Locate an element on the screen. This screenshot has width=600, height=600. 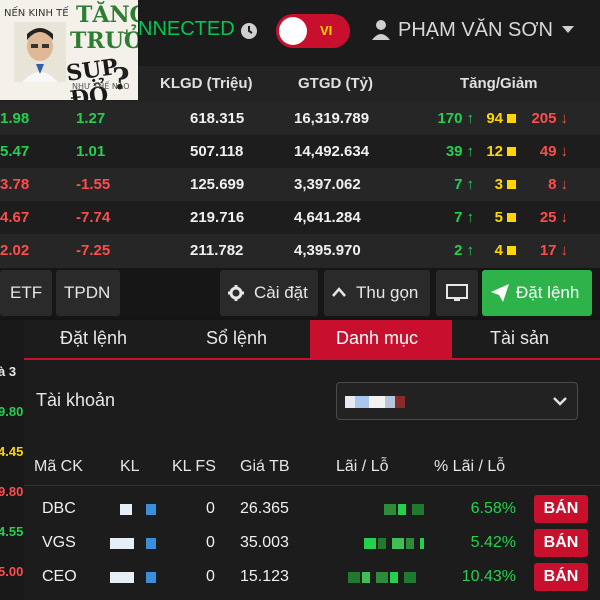
place-order-label: Đặt lệnh is located at coordinates (548, 292).